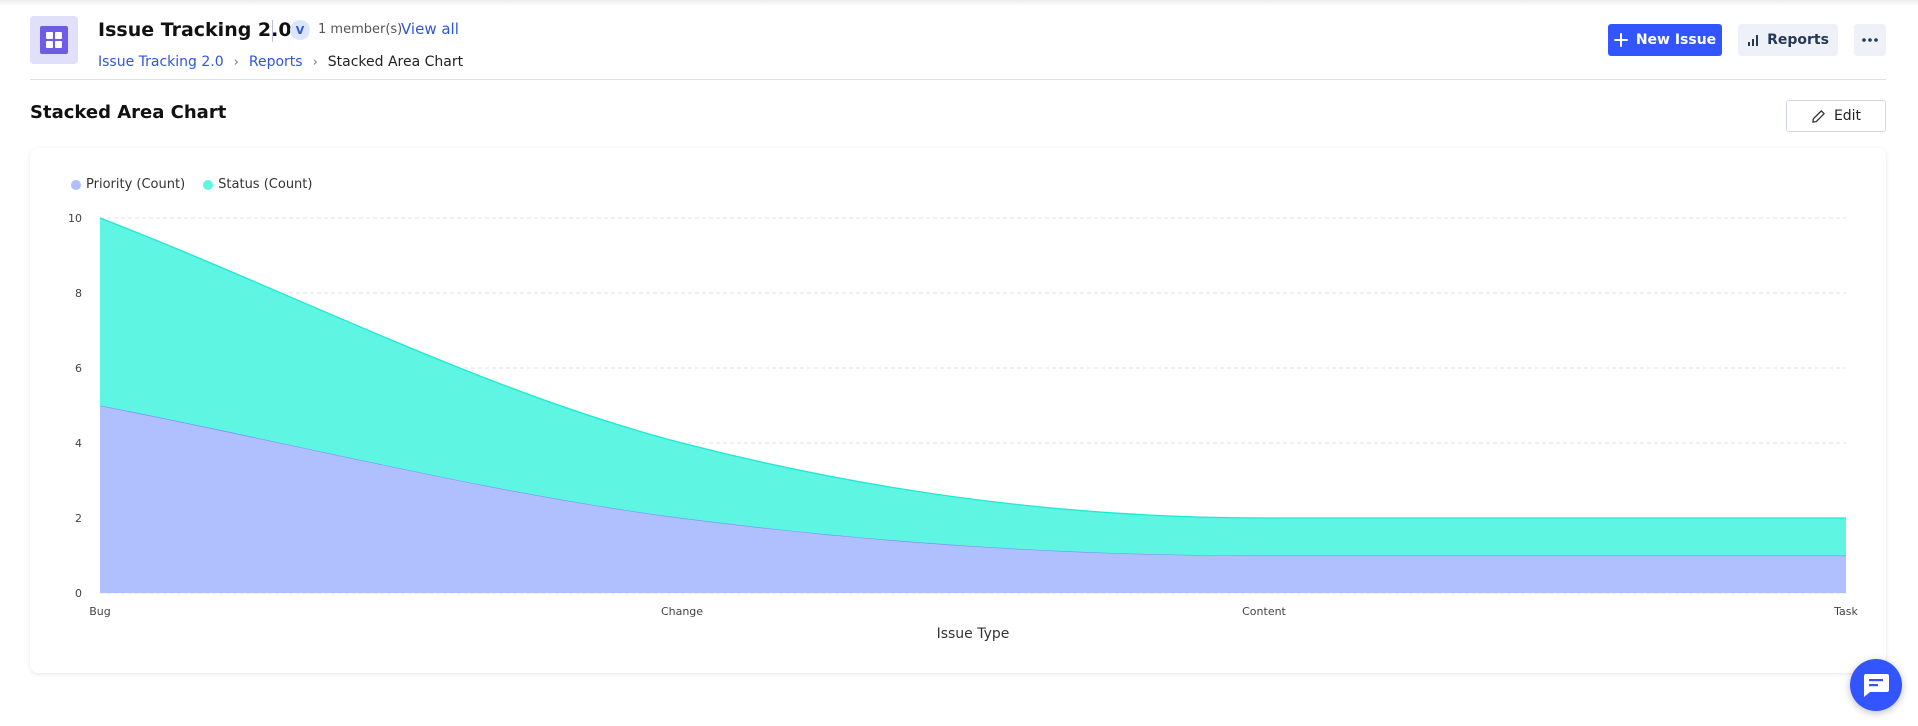  Describe the element at coordinates (78, 593) in the screenshot. I see `y-tick-label: 0` at that location.